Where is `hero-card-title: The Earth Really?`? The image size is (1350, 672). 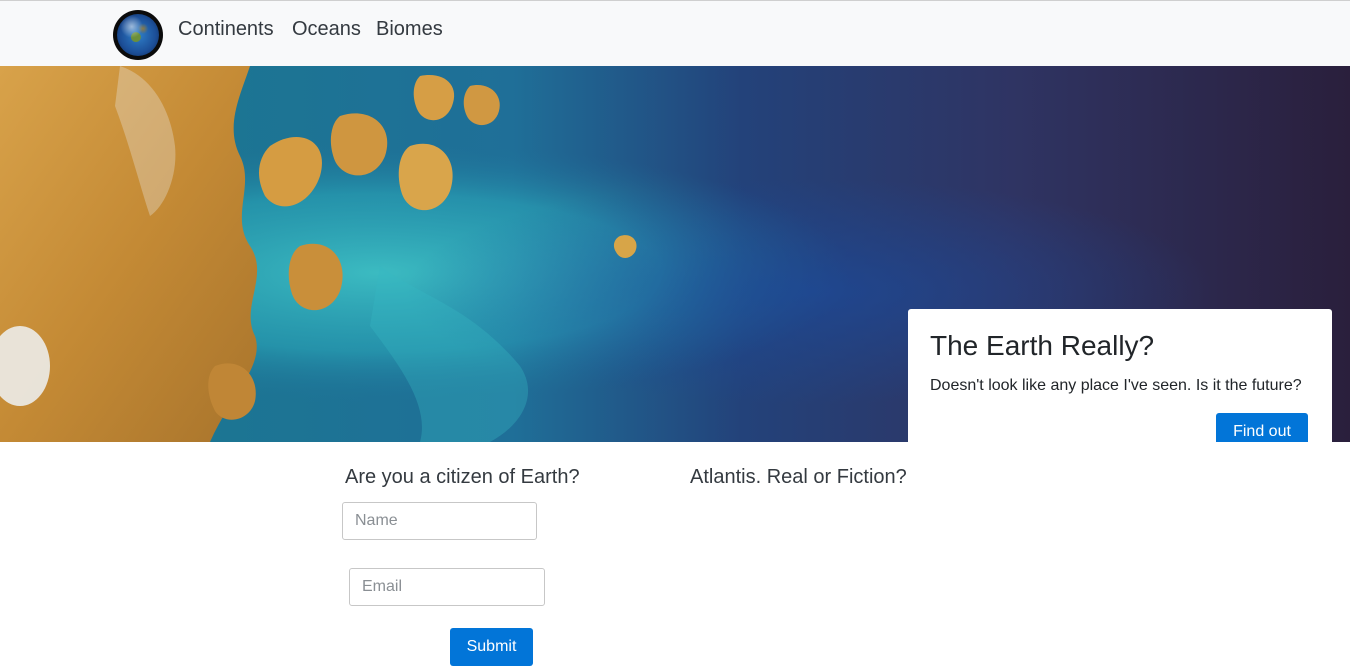 hero-card-title: The Earth Really? is located at coordinates (1042, 345).